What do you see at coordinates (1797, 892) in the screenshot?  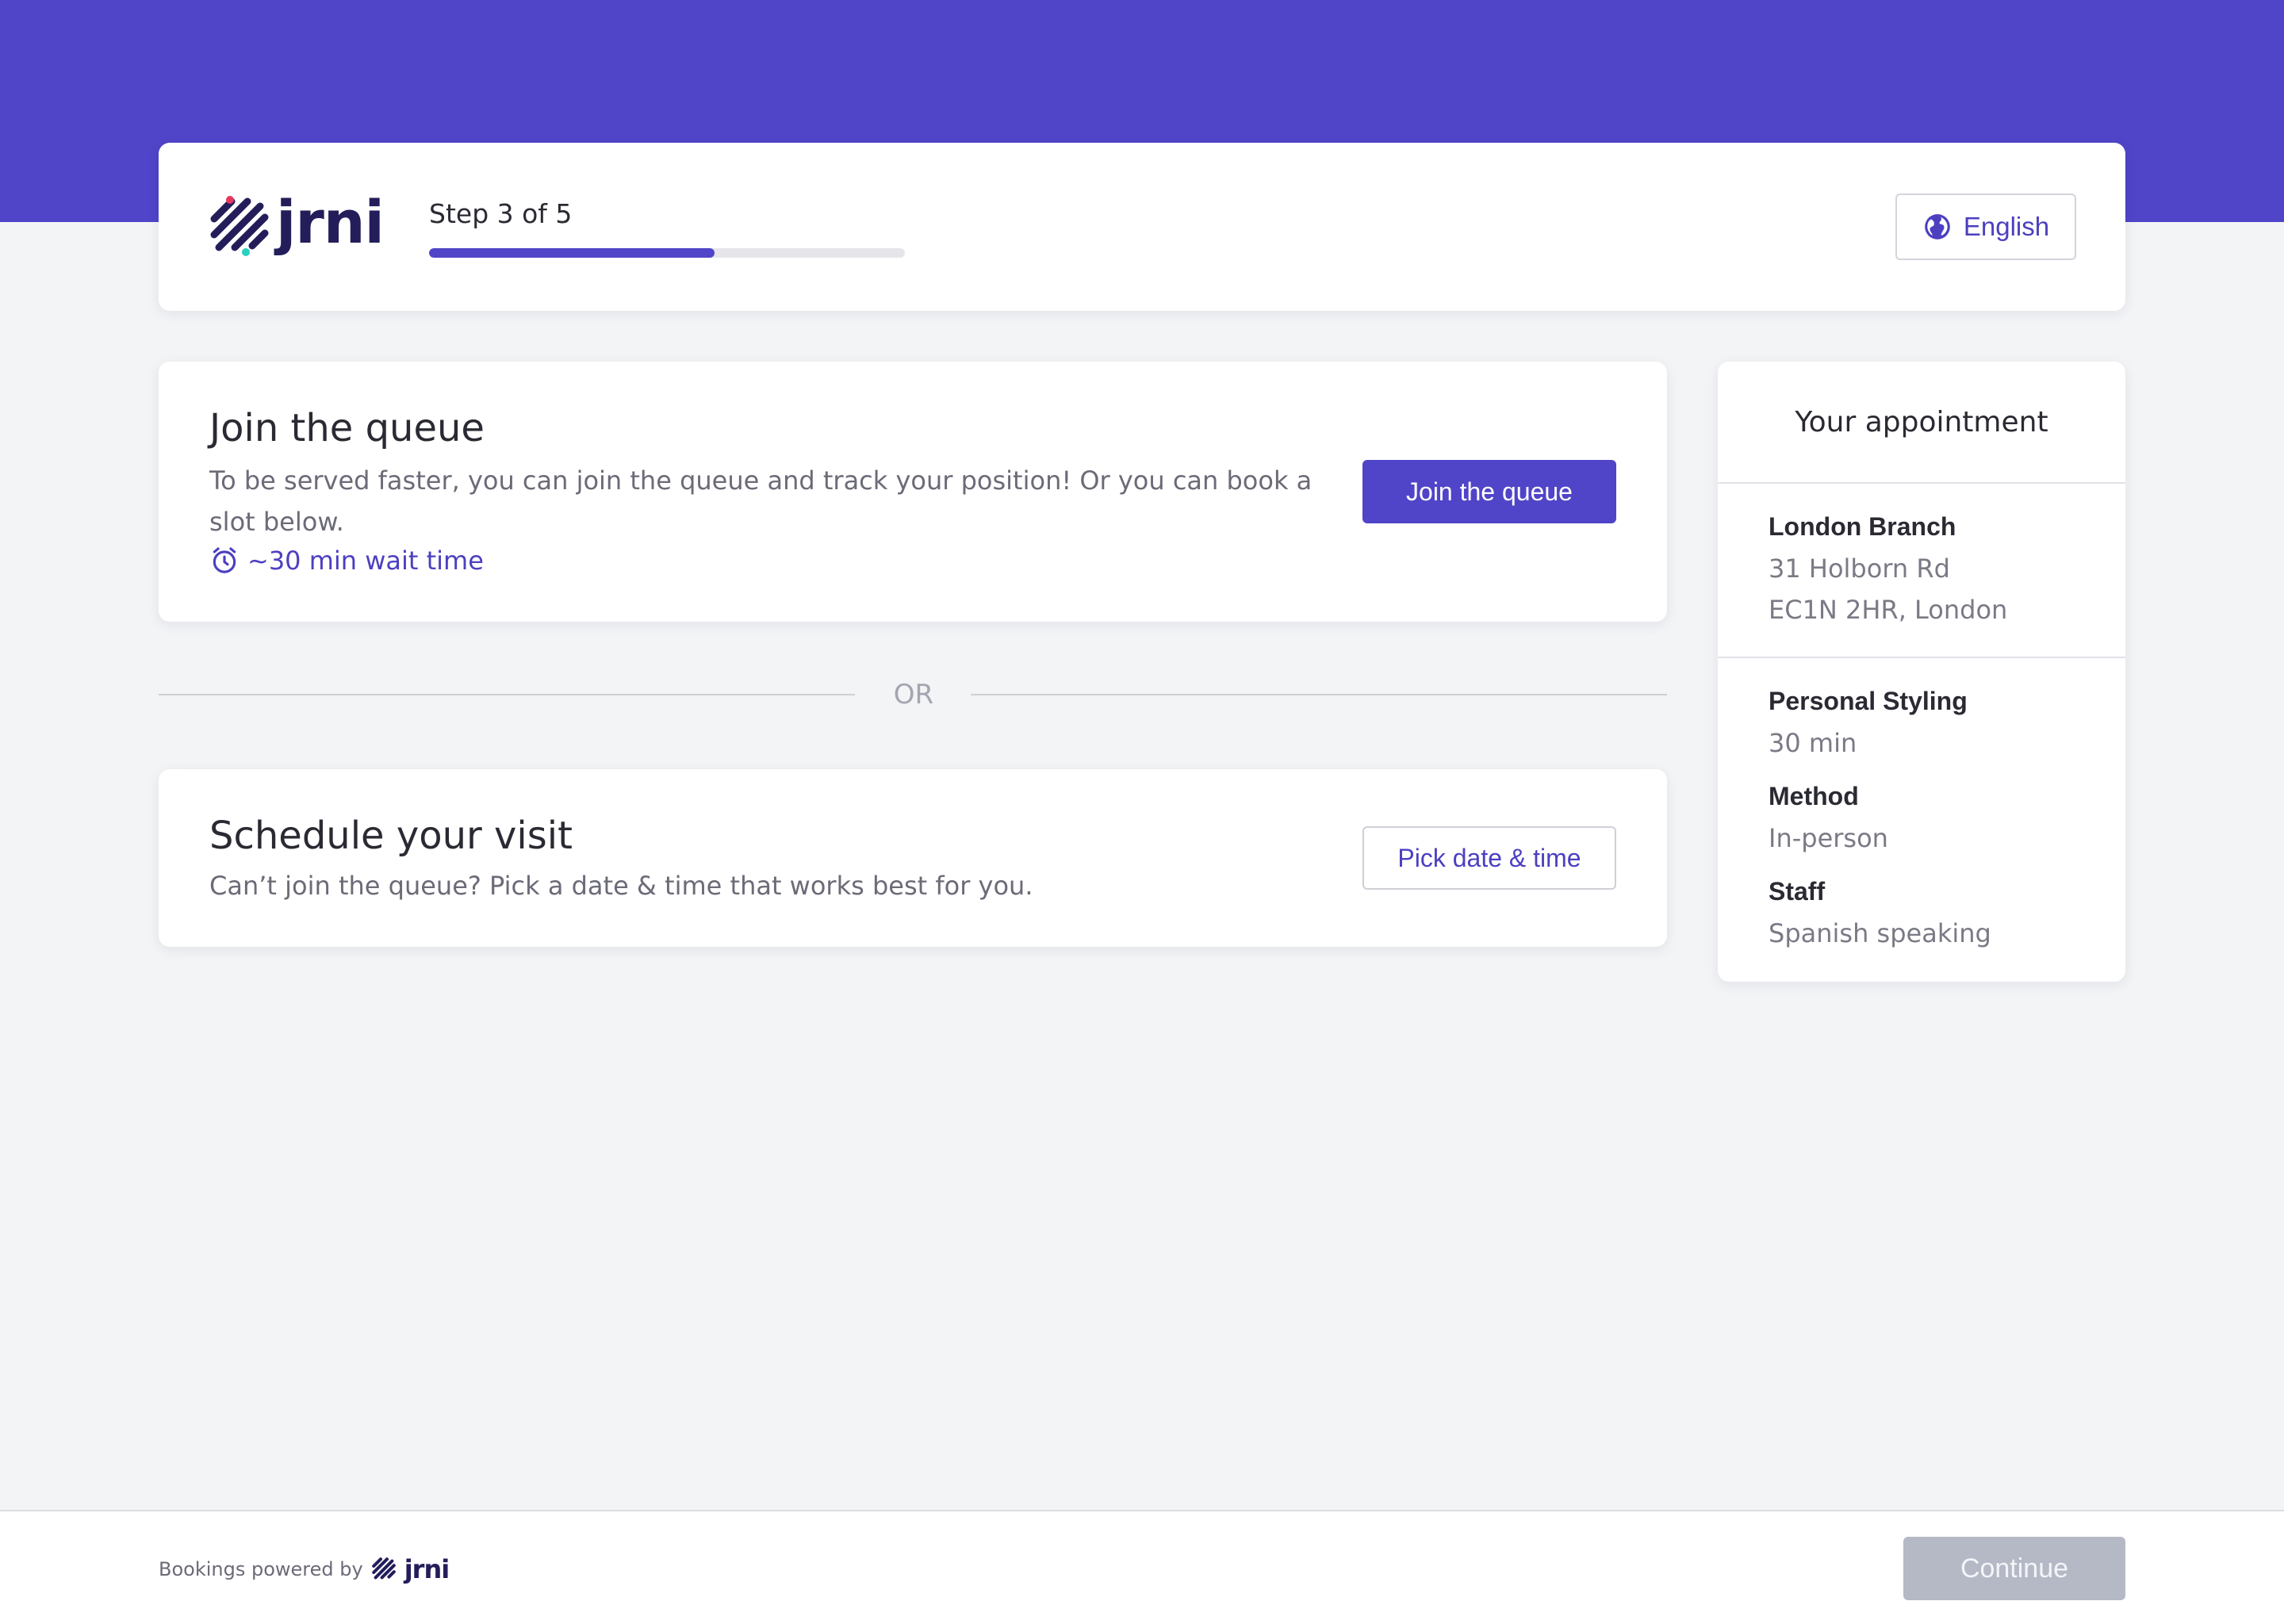 I see `staff-label: Staff` at bounding box center [1797, 892].